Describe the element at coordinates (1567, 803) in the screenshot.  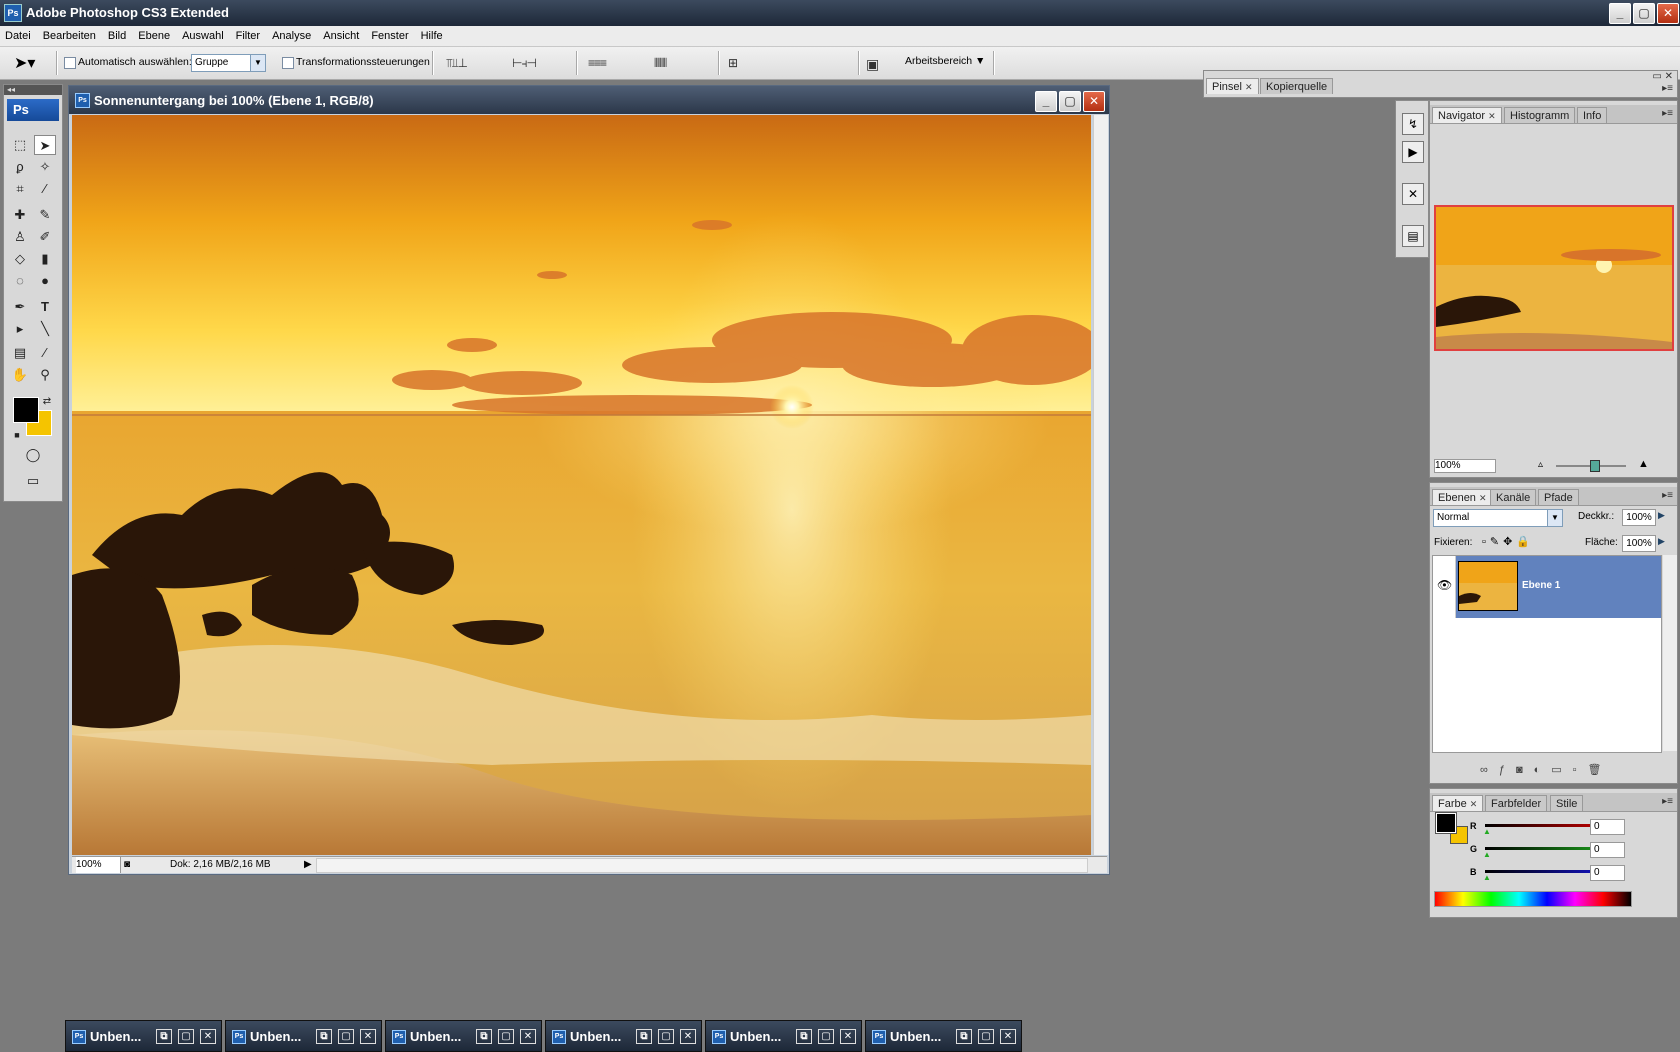
I see `tab-stile: Stile` at that location.